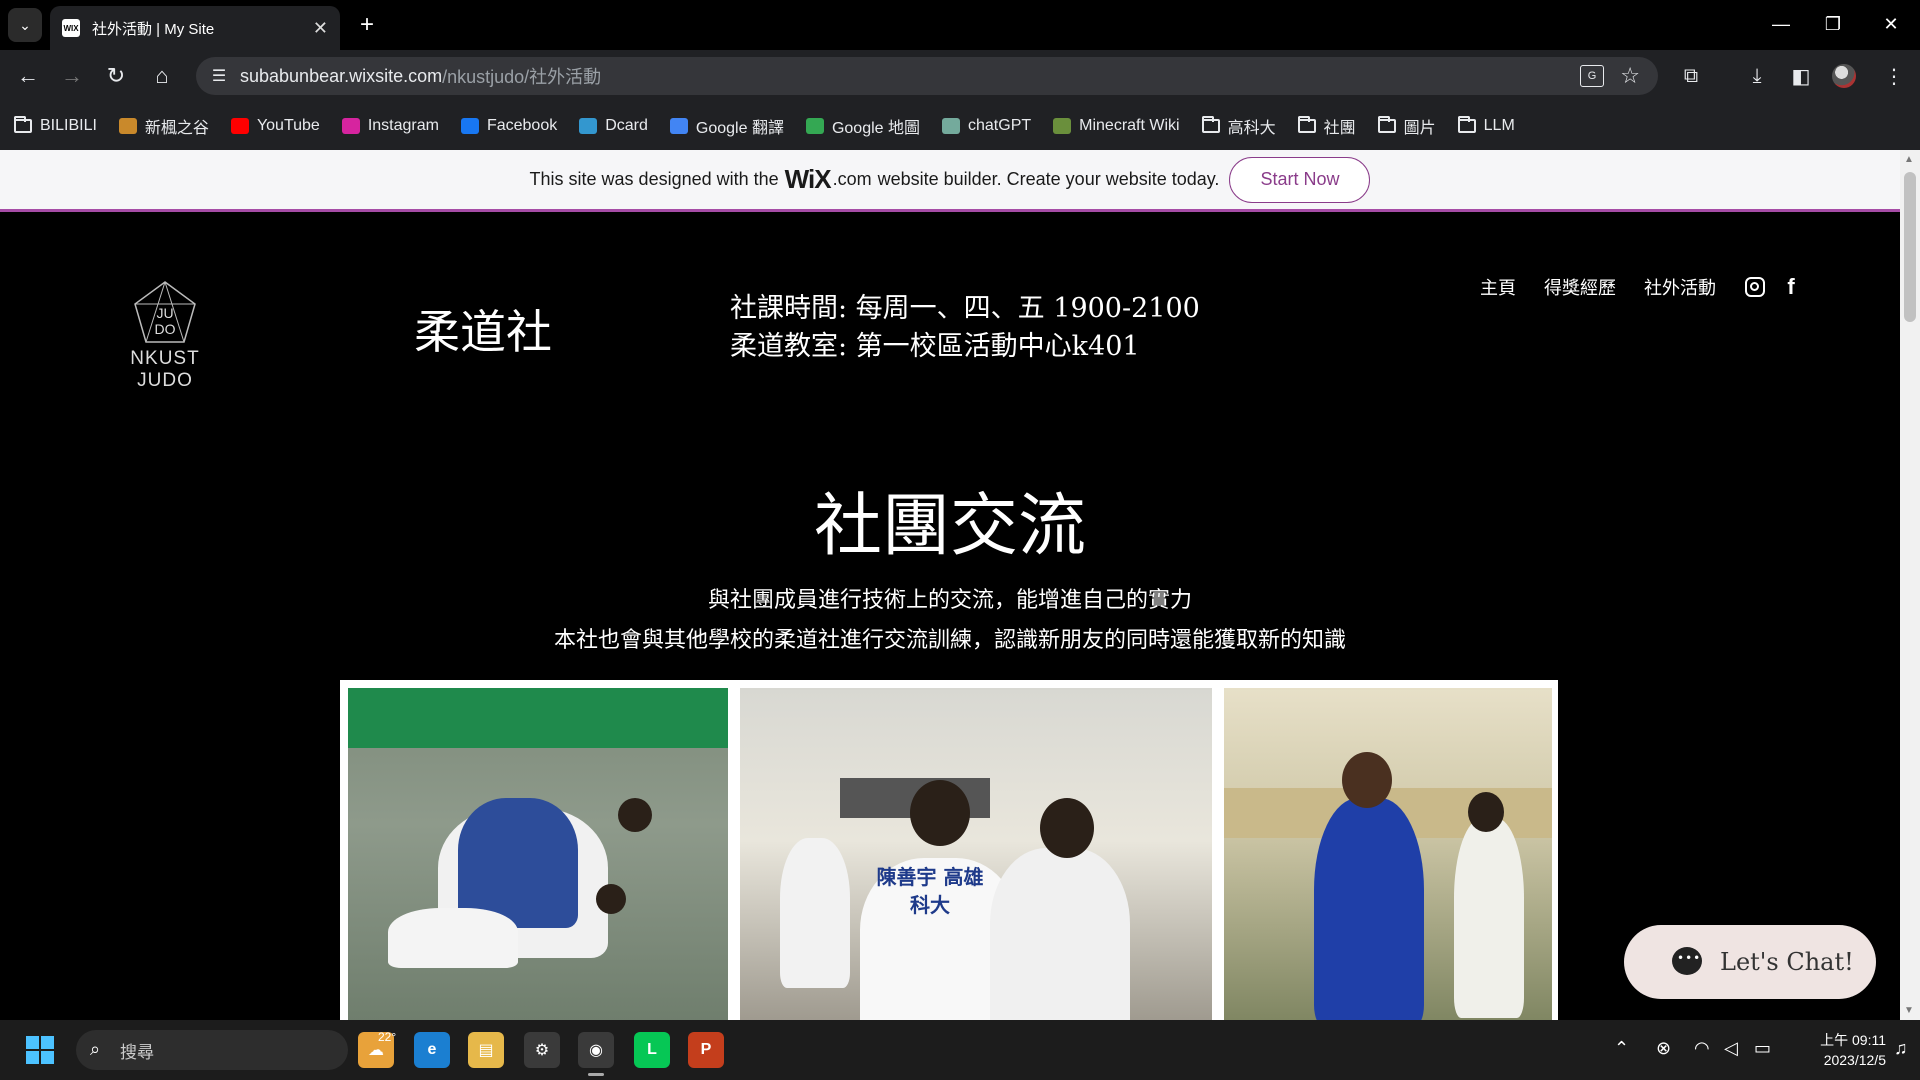 Image resolution: width=1920 pixels, height=1080 pixels. What do you see at coordinates (1909, 1010) in the screenshot?
I see `scroll-down-icon: ▼` at bounding box center [1909, 1010].